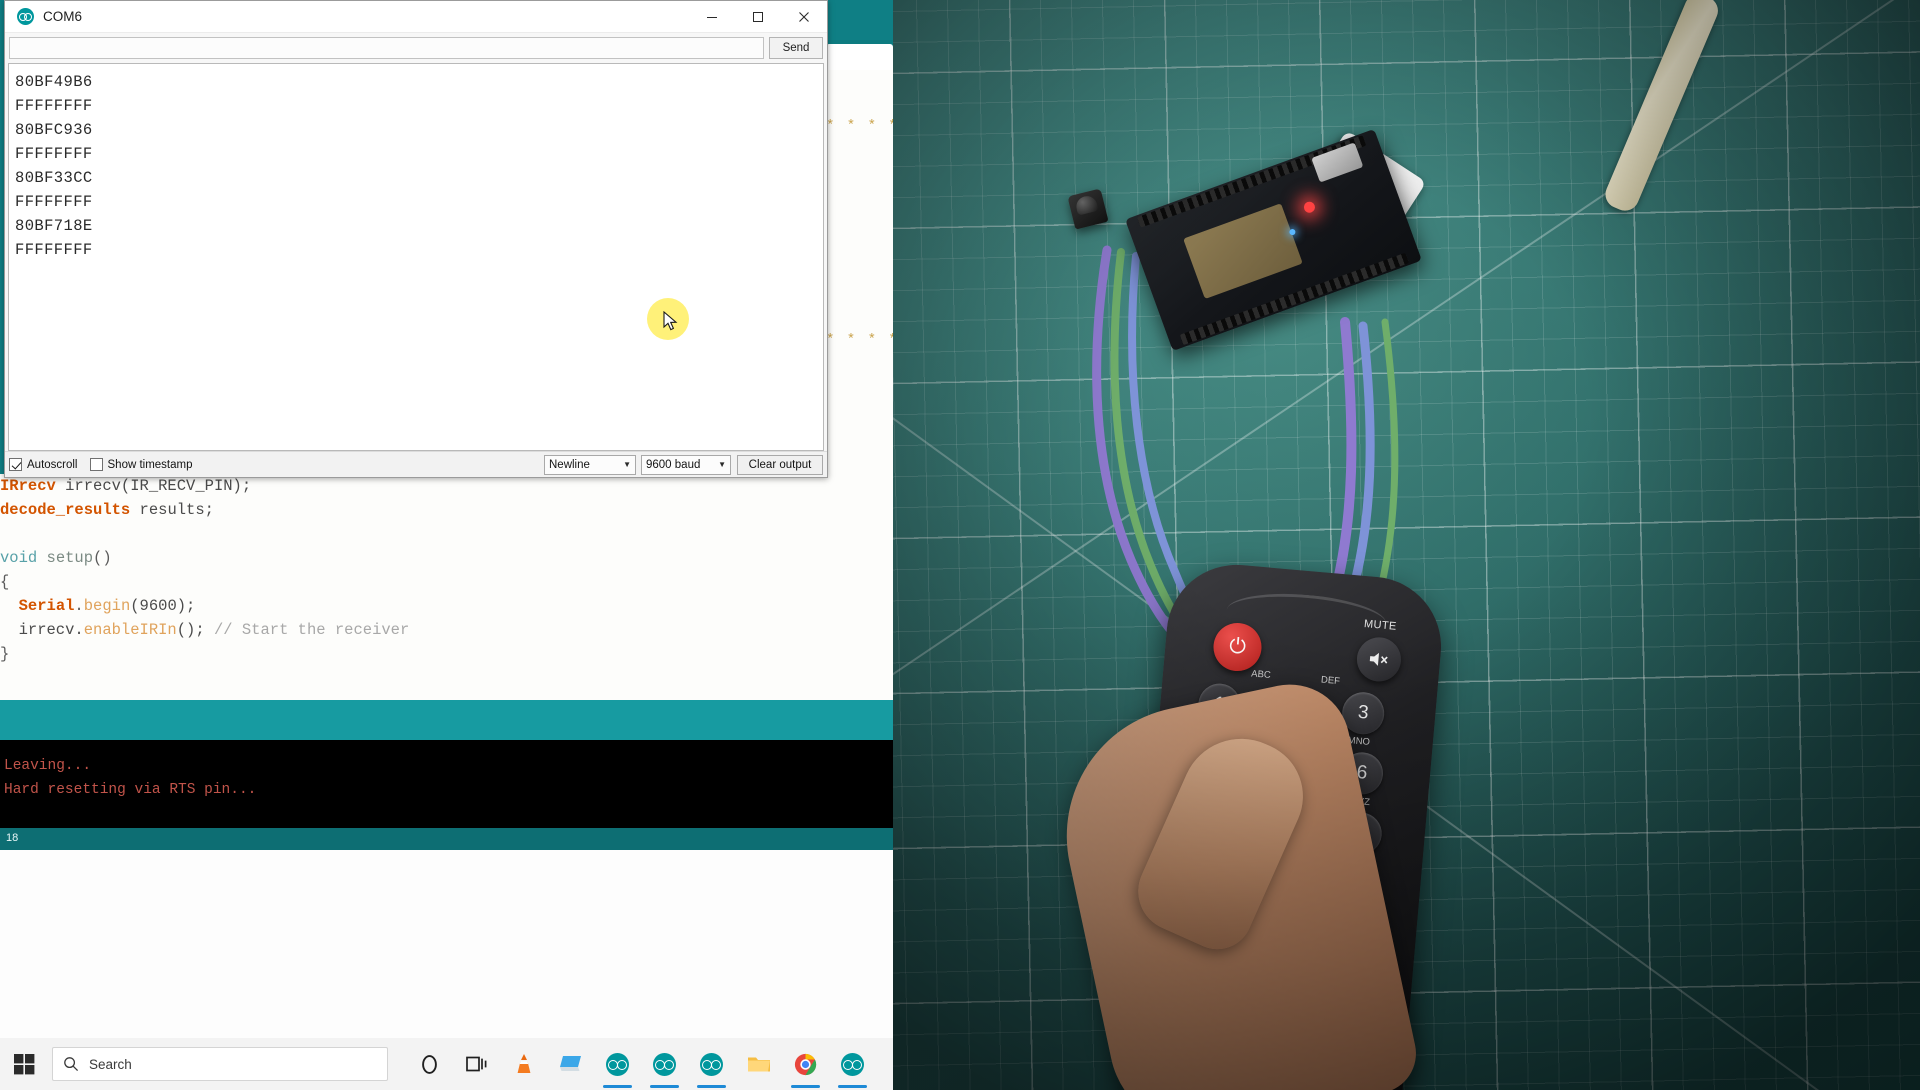 The height and width of the screenshot is (1090, 1920). Describe the element at coordinates (172, 510) in the screenshot. I see `code-token: results;` at that location.